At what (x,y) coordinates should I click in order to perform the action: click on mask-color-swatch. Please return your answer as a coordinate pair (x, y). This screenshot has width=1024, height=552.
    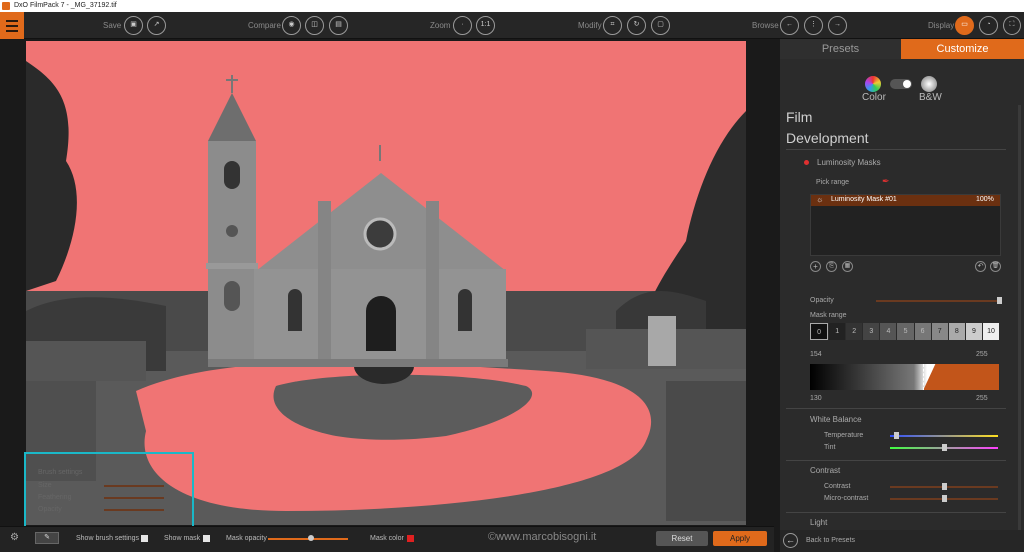
    Looking at the image, I should click on (410, 538).